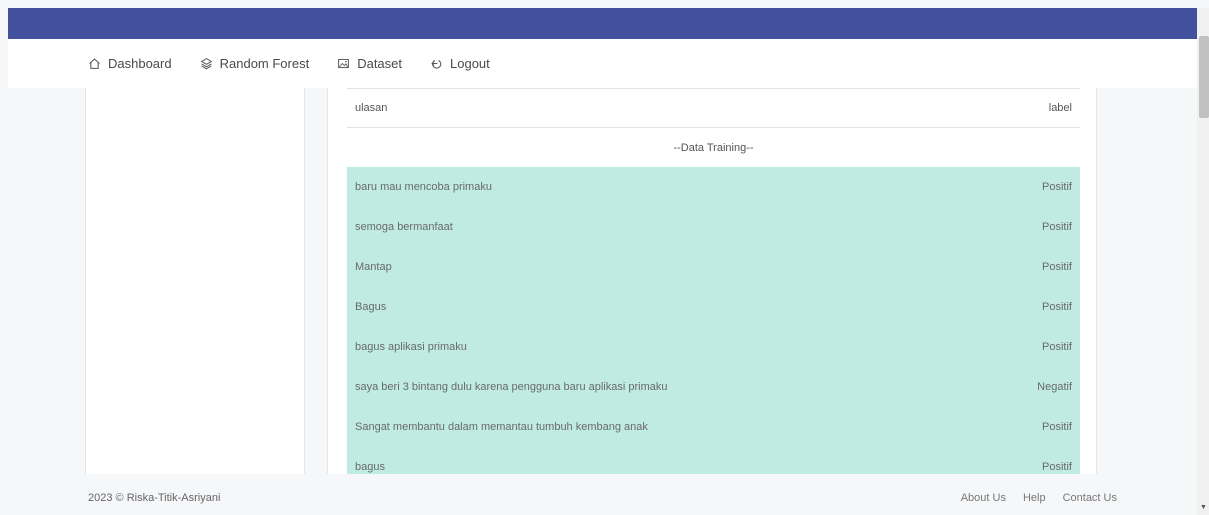  What do you see at coordinates (140, 63) in the screenshot?
I see `nav-dashboard-label: Dashboard` at bounding box center [140, 63].